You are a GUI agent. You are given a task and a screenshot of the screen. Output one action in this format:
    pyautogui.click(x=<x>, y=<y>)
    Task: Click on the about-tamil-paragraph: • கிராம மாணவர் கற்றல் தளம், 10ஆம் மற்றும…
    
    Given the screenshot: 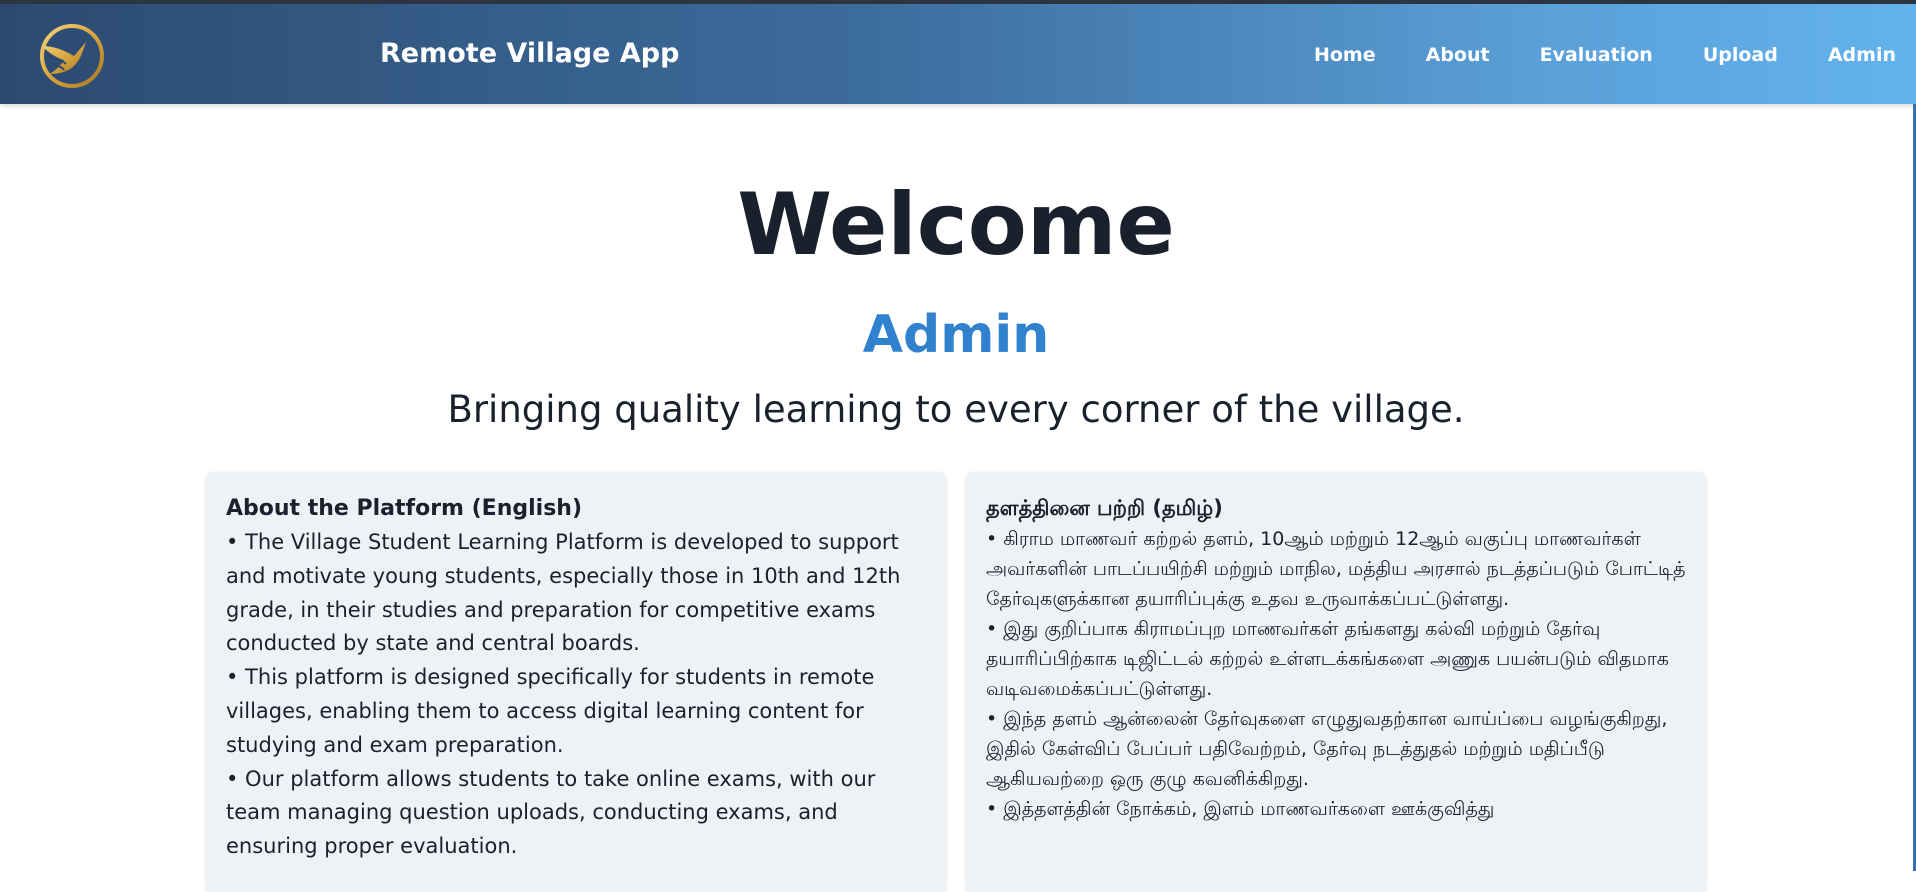 What is the action you would take?
    pyautogui.click(x=1336, y=569)
    